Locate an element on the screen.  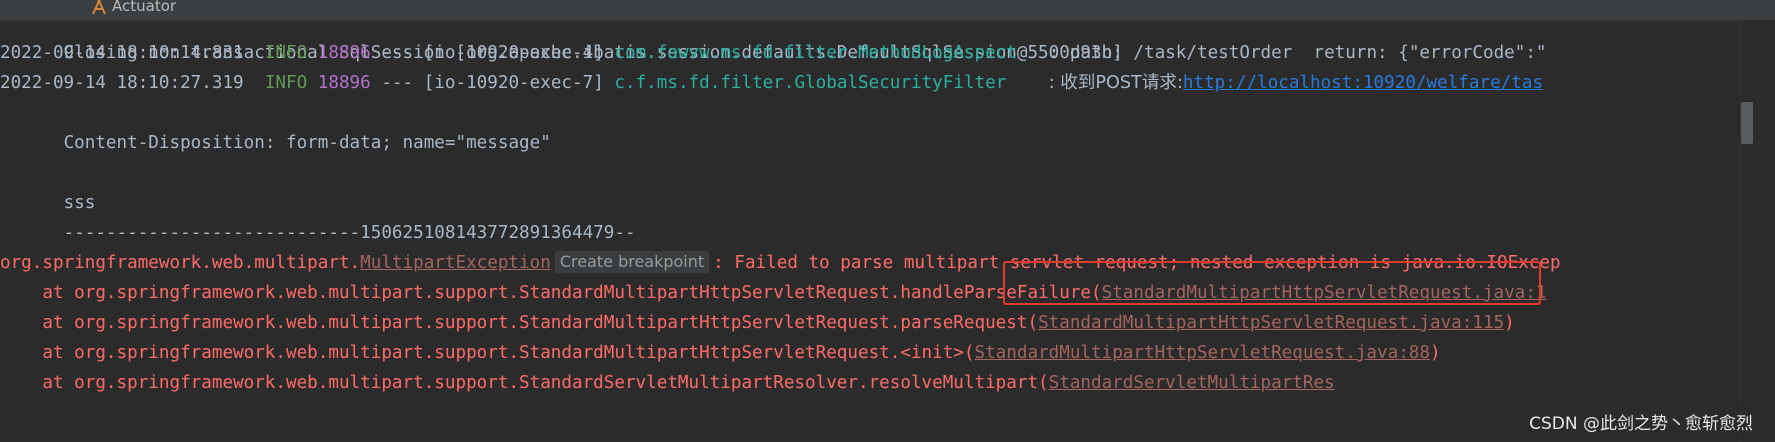
exception-message-post: is java.io.IOExcep is located at coordinates (1460, 263).